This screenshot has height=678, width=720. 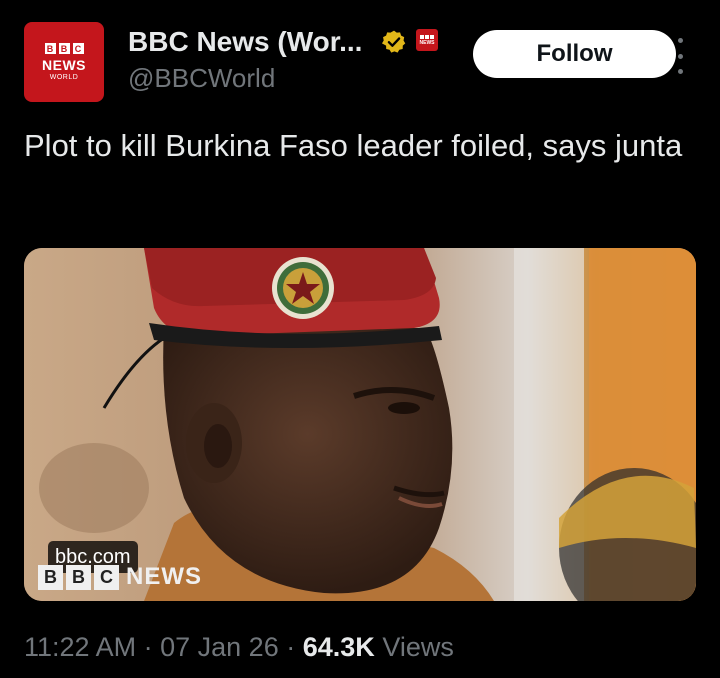 What do you see at coordinates (106, 577) in the screenshot?
I see `watermark-block: C` at bounding box center [106, 577].